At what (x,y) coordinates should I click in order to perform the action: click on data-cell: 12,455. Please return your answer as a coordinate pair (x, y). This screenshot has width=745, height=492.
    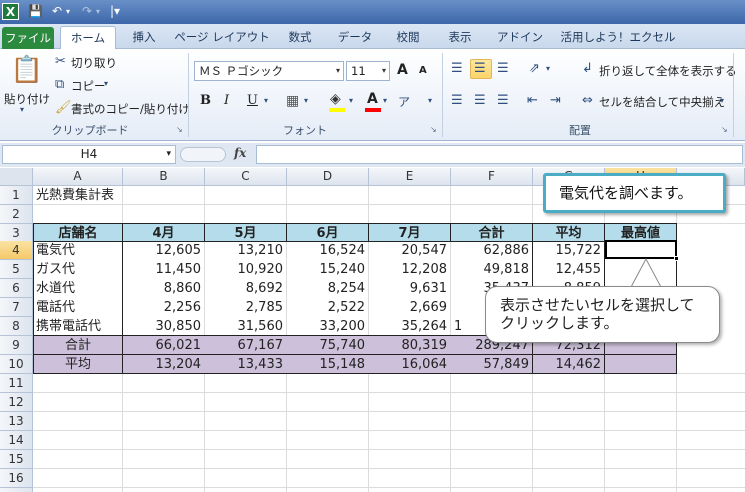
    Looking at the image, I should click on (569, 269).